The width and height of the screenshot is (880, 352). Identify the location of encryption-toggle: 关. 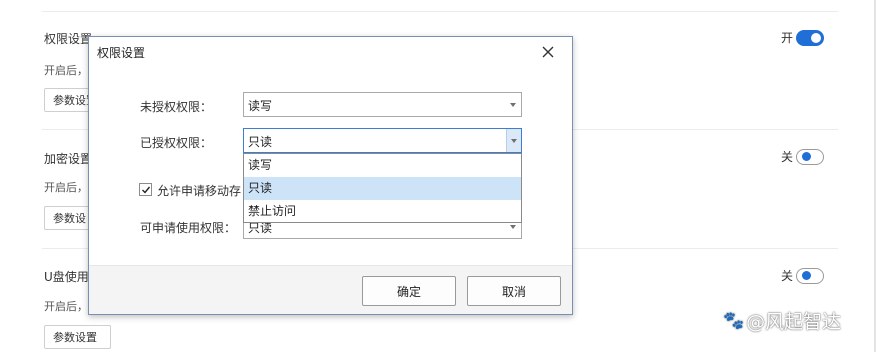
(803, 156).